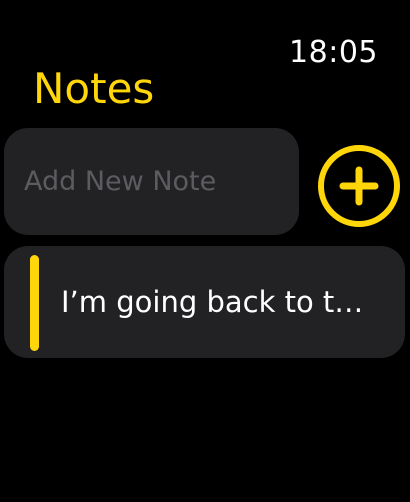 This screenshot has height=502, width=410. What do you see at coordinates (120, 181) in the screenshot?
I see `add-note-placeholder: Add New Note` at bounding box center [120, 181].